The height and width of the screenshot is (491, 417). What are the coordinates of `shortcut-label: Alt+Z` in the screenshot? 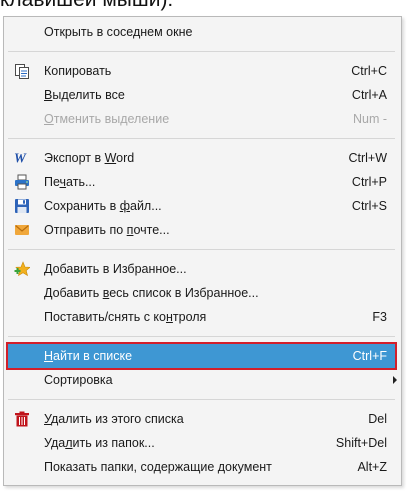 It's located at (372, 467).